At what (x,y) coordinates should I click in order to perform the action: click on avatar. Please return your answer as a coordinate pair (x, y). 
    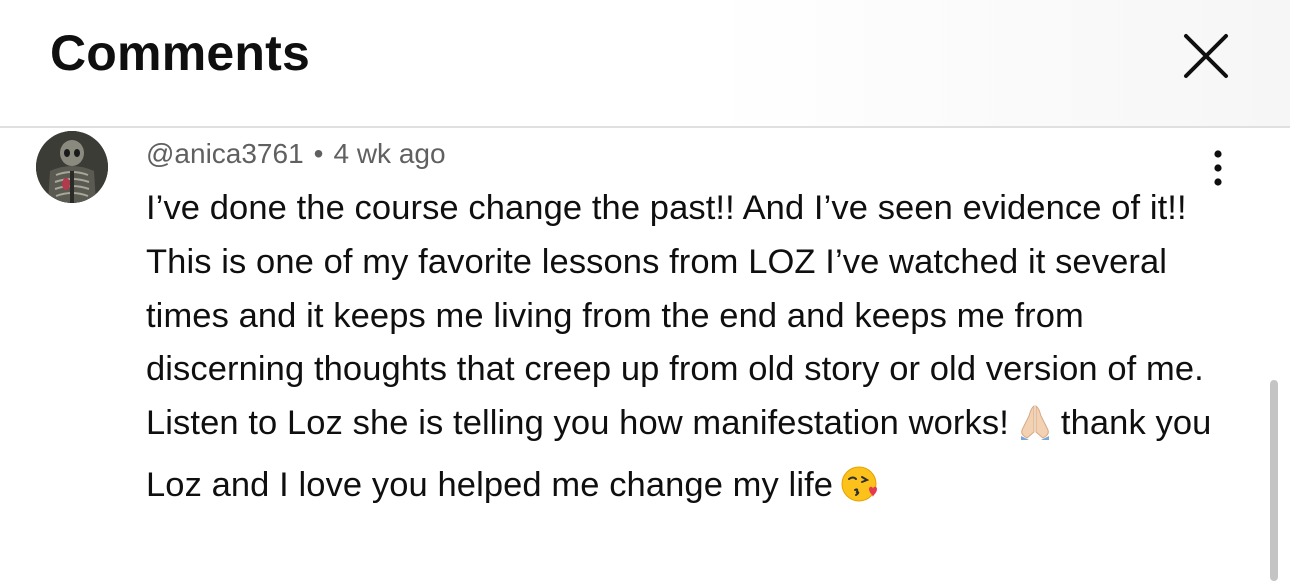
    Looking at the image, I should click on (72, 167).